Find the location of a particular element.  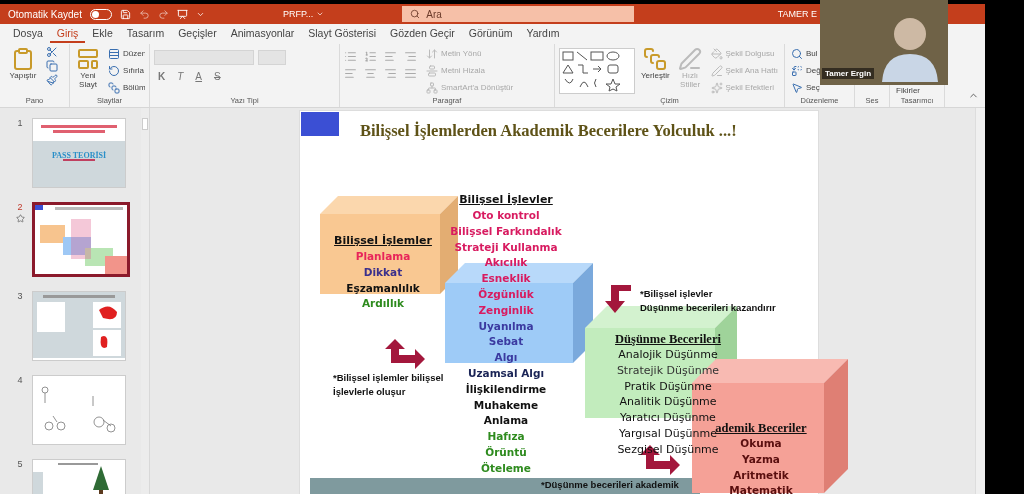

ribbon-button: Seç is located at coordinates (806, 87).